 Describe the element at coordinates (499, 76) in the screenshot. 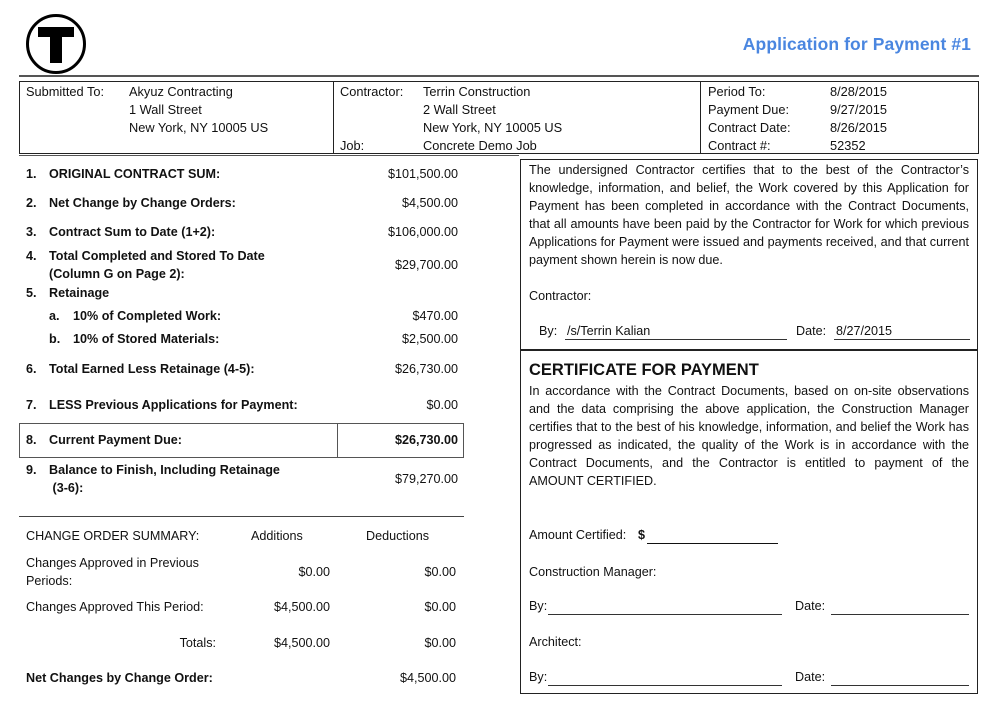

I see `top-divider` at that location.